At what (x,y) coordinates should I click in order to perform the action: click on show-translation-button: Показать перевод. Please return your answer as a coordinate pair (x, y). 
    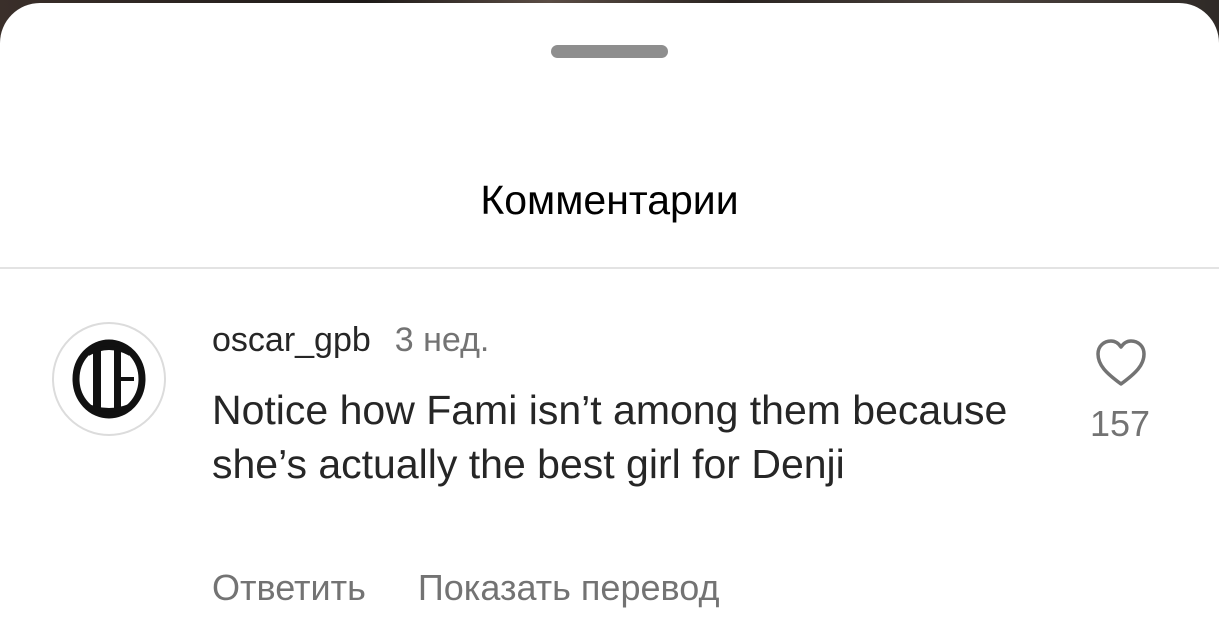
    Looking at the image, I should click on (569, 588).